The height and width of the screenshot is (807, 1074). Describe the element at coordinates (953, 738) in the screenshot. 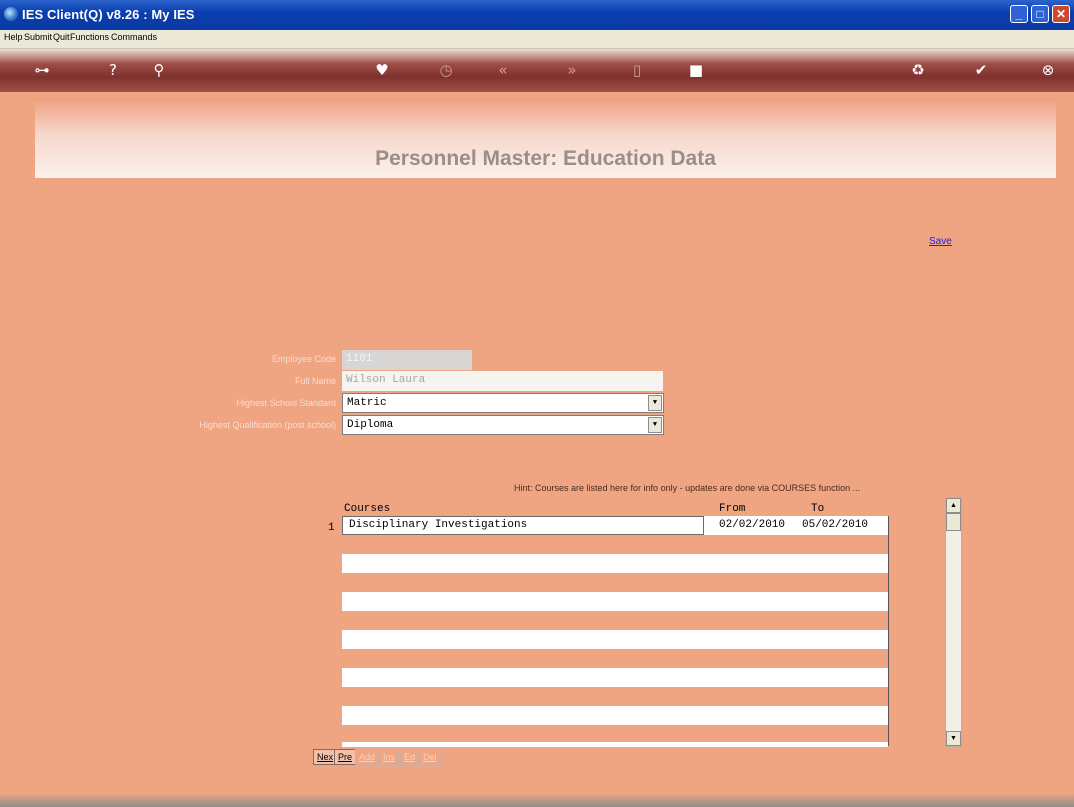

I see `scroll-down-icon: ▼` at that location.